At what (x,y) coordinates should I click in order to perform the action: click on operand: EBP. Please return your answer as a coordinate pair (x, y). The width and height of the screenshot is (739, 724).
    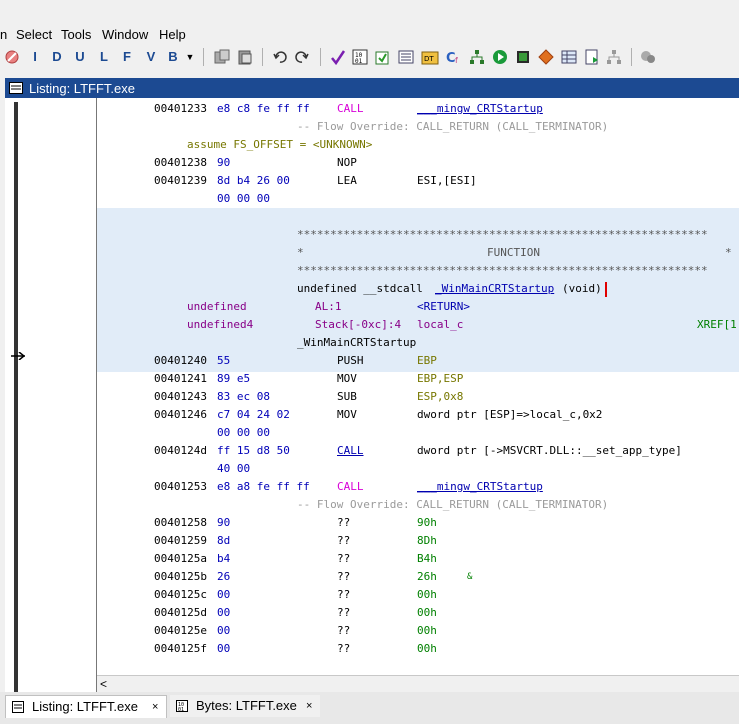
    Looking at the image, I should click on (427, 361).